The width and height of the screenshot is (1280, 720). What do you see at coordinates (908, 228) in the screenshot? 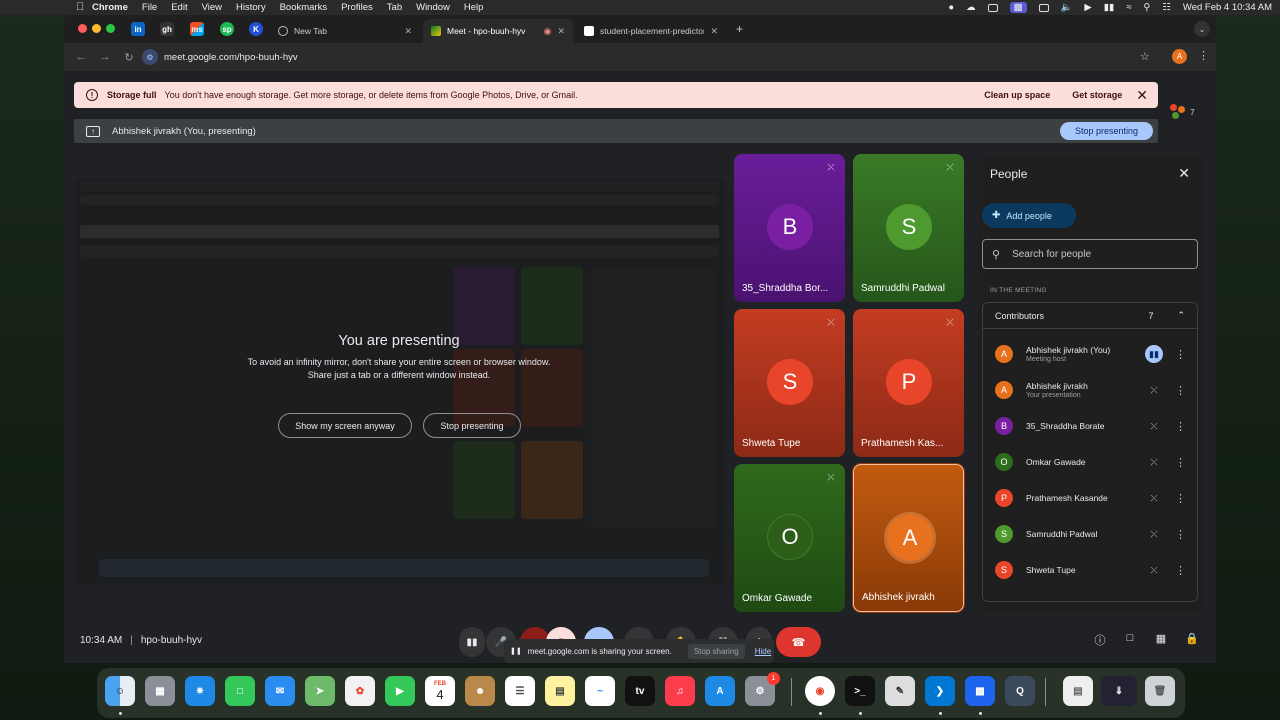
I see `participant-tile: ⤬ S Samruddhi Padwal` at bounding box center [908, 228].